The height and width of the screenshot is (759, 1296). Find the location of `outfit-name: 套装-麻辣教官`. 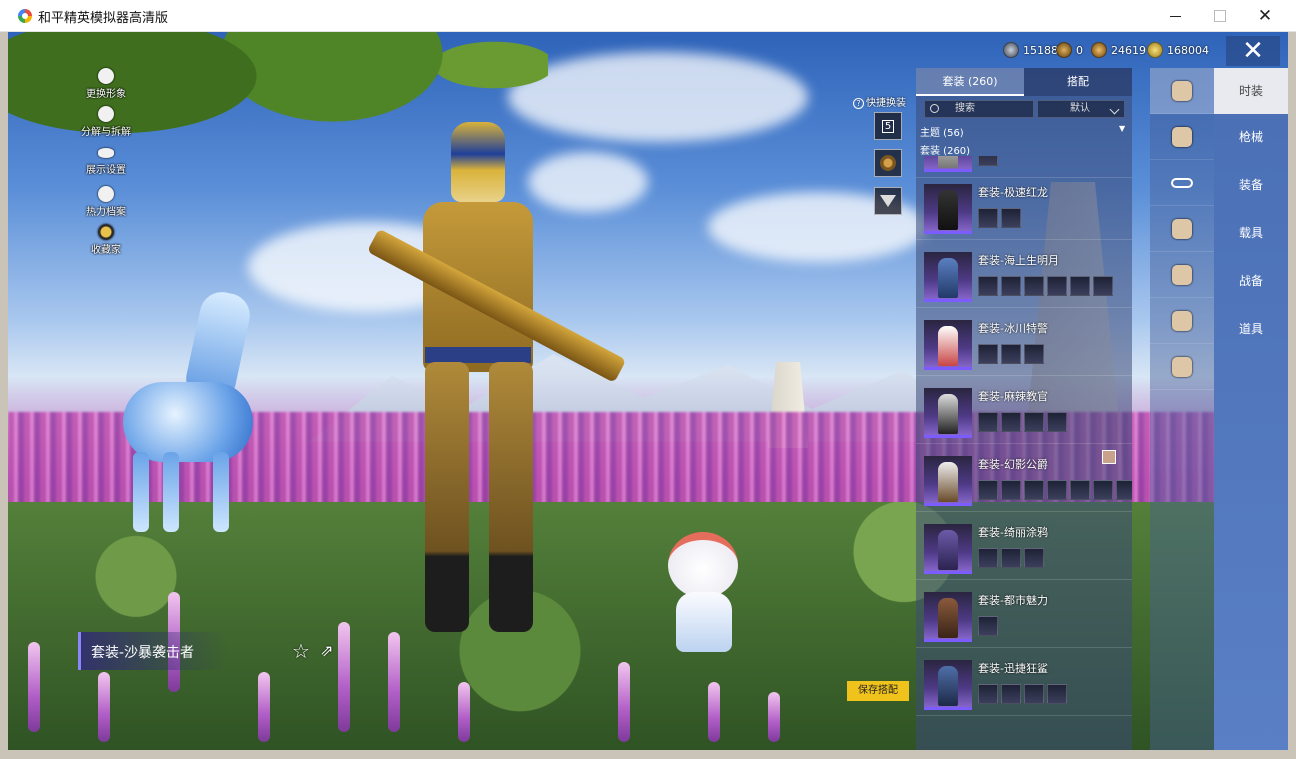

outfit-name: 套装-麻辣教官 is located at coordinates (1013, 396).